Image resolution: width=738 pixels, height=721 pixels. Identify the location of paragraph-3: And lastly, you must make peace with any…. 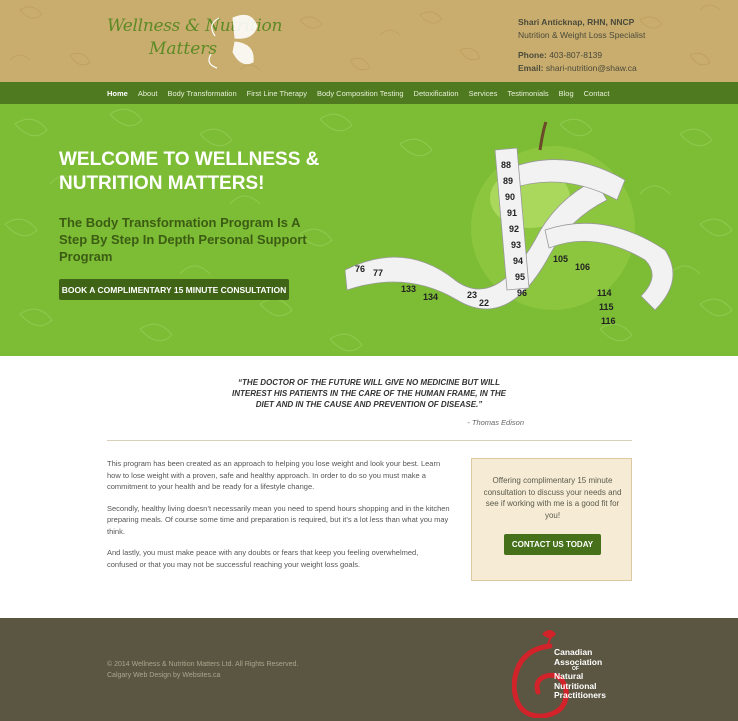
(263, 558).